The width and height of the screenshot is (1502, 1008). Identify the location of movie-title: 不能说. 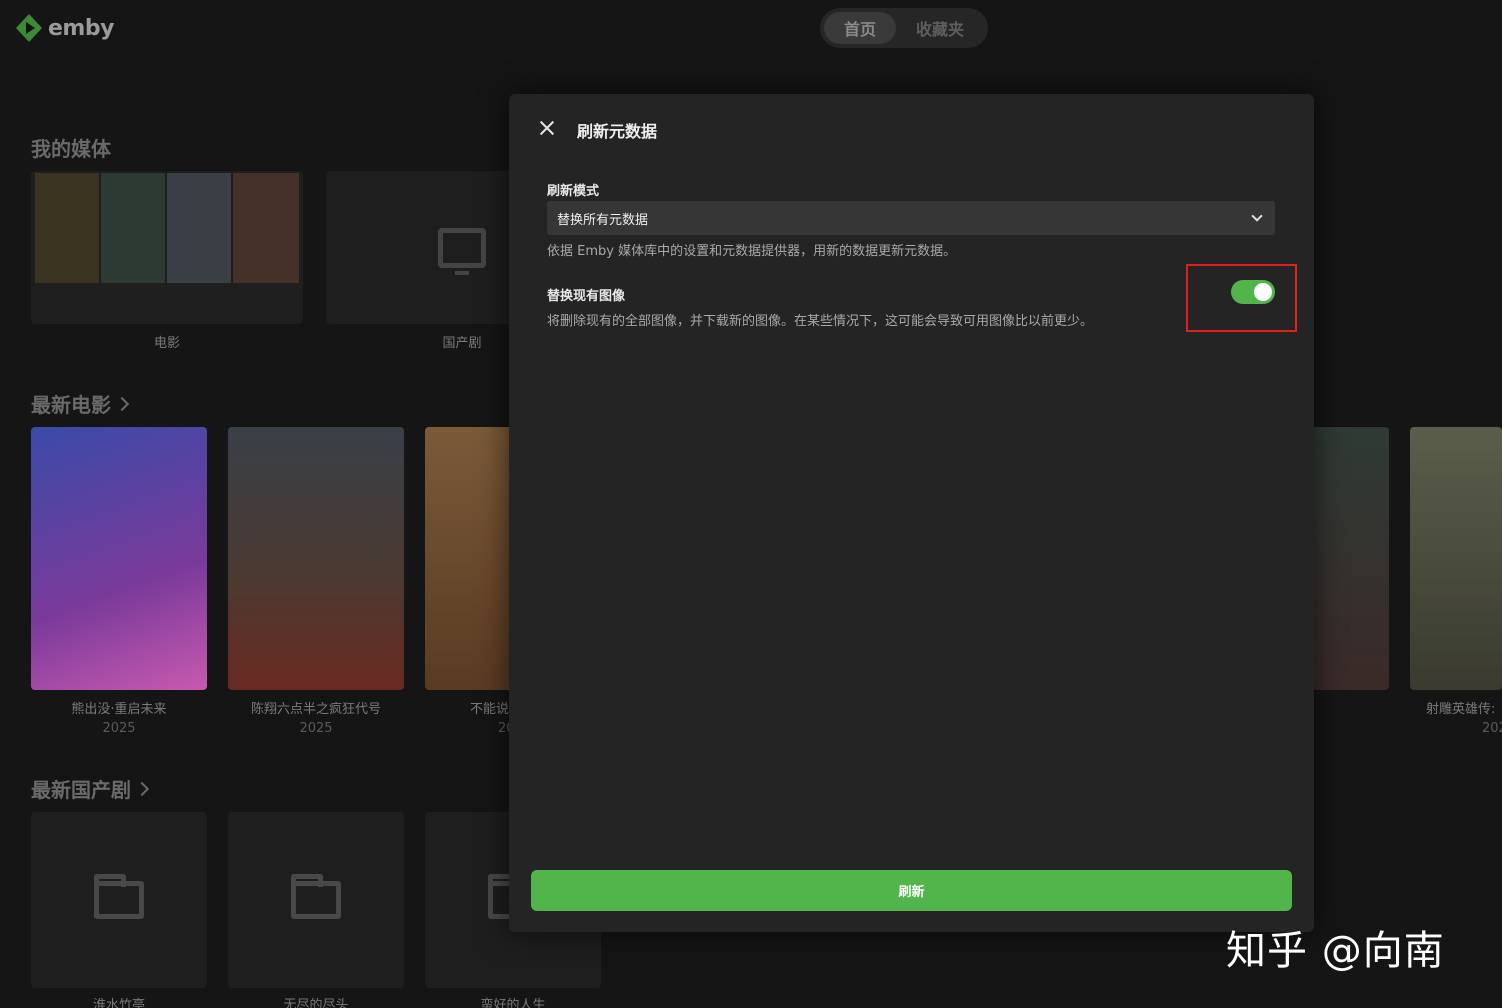
(490, 709).